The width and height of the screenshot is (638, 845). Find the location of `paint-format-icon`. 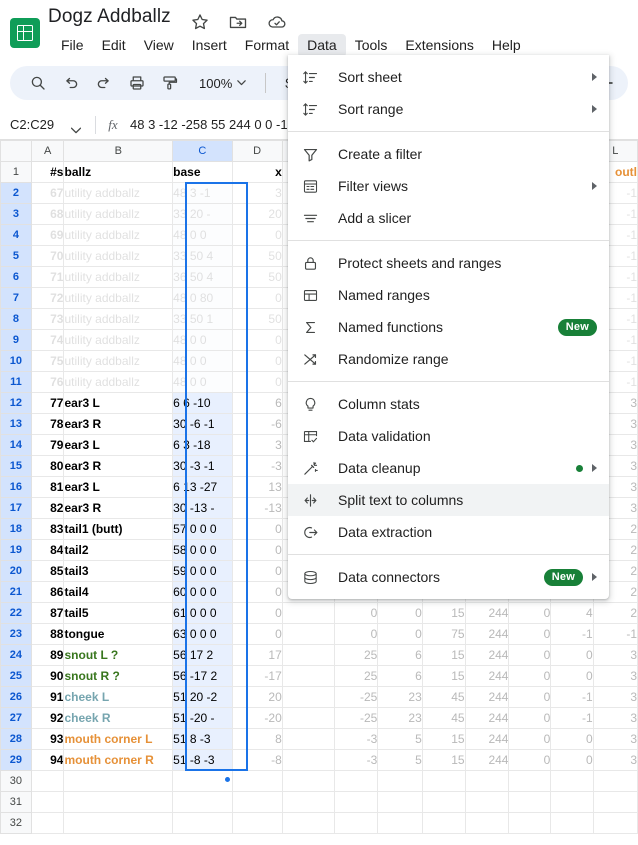

paint-format-icon is located at coordinates (170, 83).